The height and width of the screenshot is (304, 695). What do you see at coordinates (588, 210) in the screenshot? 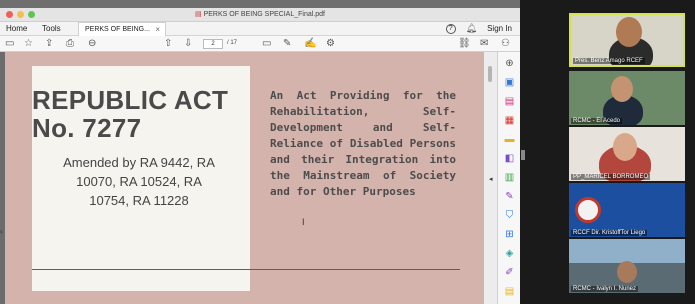
I see `rotary-logo` at bounding box center [588, 210].